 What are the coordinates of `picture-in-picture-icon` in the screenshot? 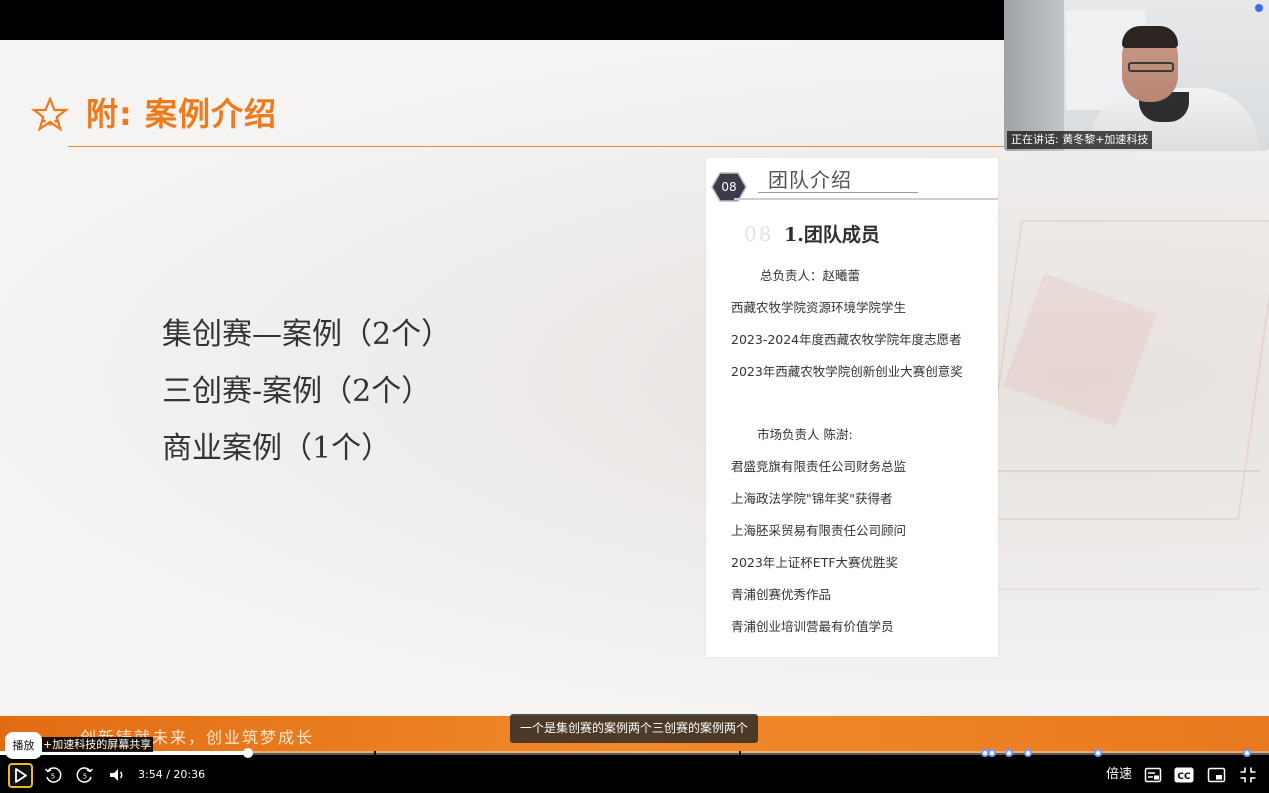 It's located at (1216, 775).